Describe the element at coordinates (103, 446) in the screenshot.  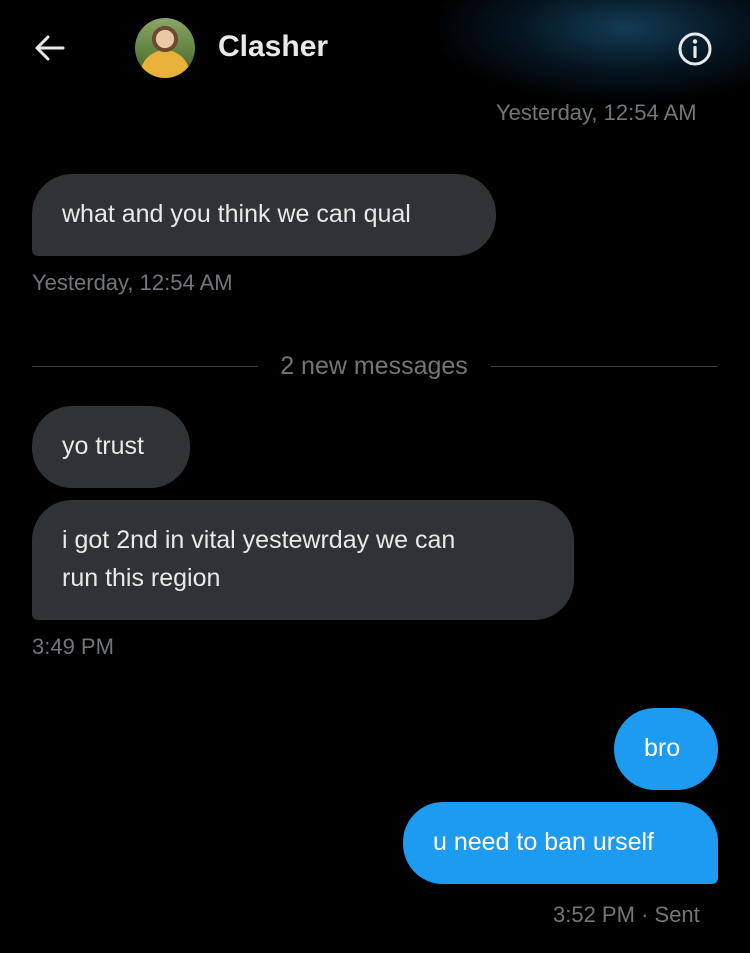
I see `message-text: yo trust` at that location.